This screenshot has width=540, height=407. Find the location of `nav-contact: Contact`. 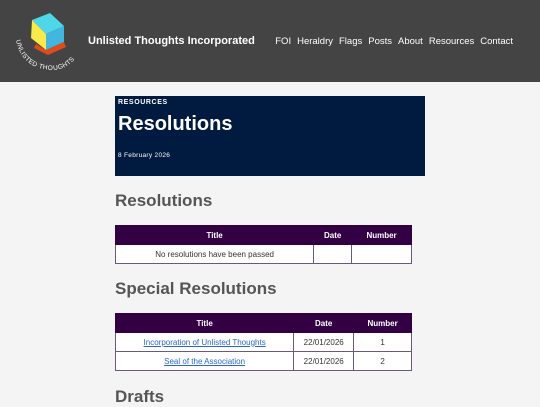

nav-contact: Contact is located at coordinates (496, 41).